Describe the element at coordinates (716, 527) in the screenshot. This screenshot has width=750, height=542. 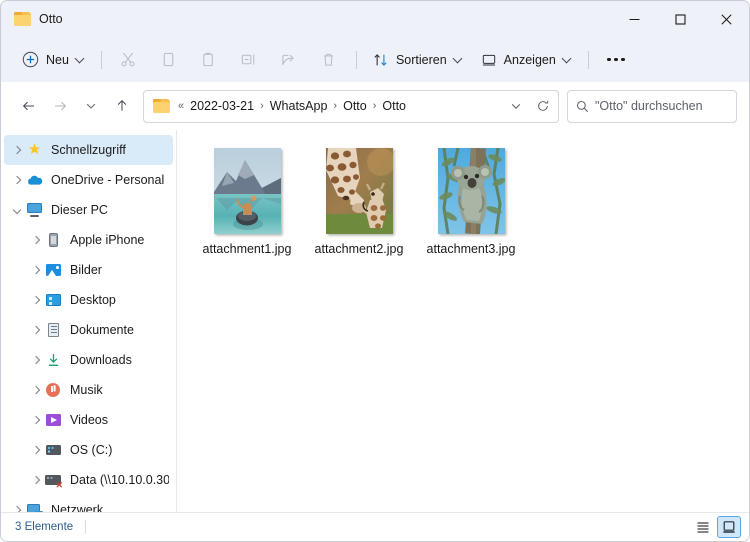
I see `view-toggle-group` at that location.